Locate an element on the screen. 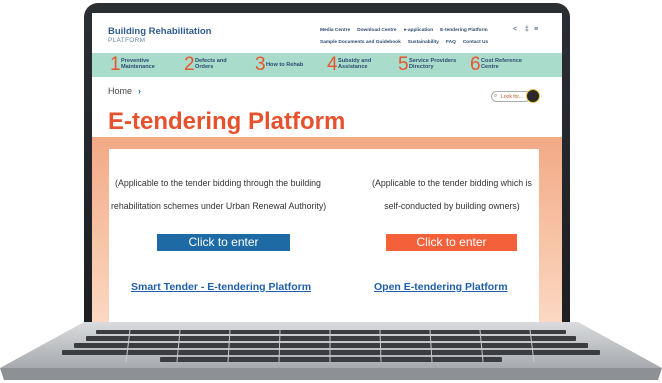 This screenshot has width=662, height=383. nav-e-tendering-platform: E-tendering Platform is located at coordinates (463, 30).